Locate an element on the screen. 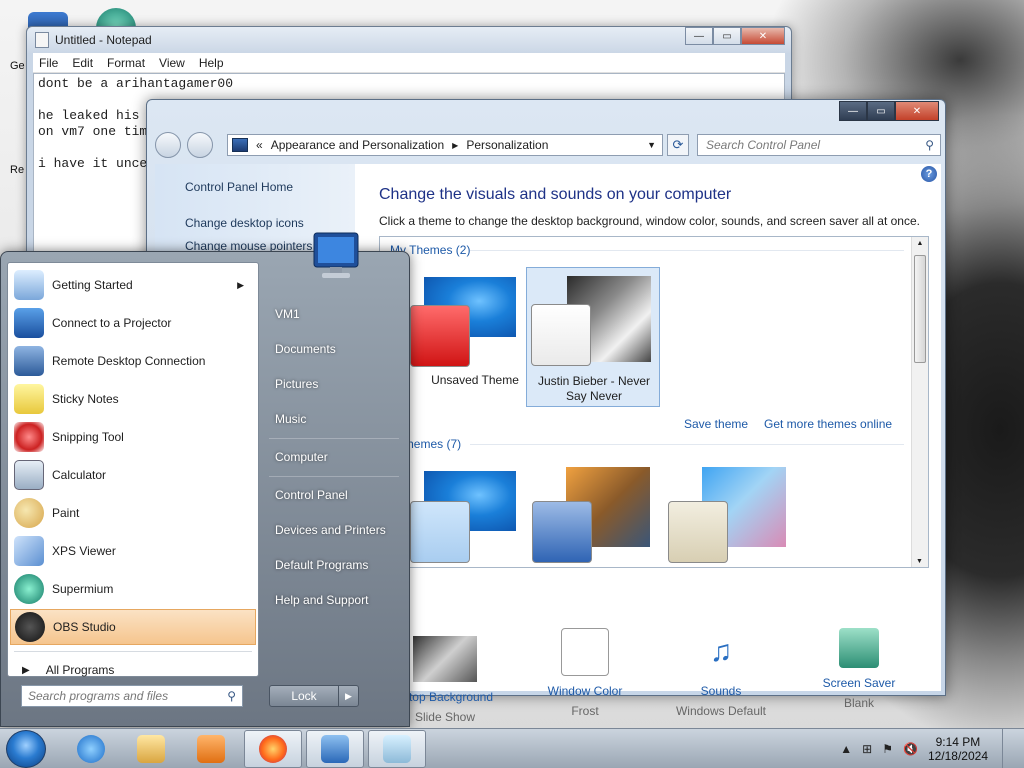 The height and width of the screenshot is (768, 1024). program-sticky-notes: Sticky Notes is located at coordinates (133, 399).